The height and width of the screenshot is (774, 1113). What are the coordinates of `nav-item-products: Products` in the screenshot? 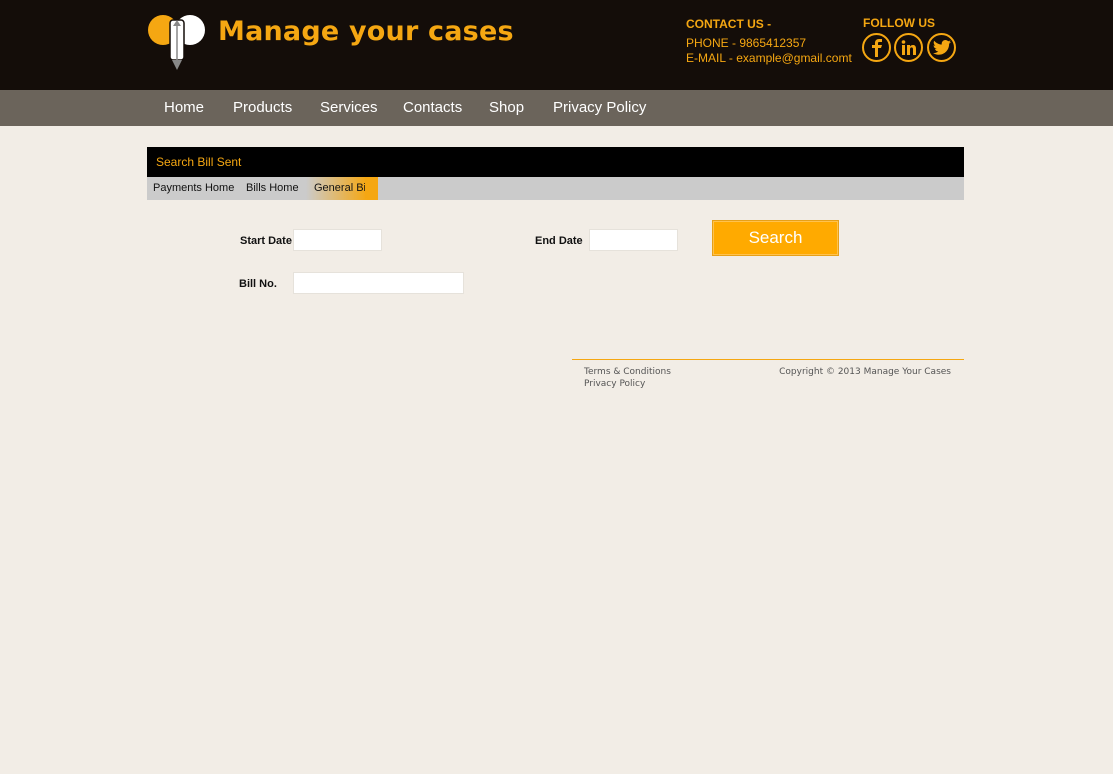 It's located at (262, 108).